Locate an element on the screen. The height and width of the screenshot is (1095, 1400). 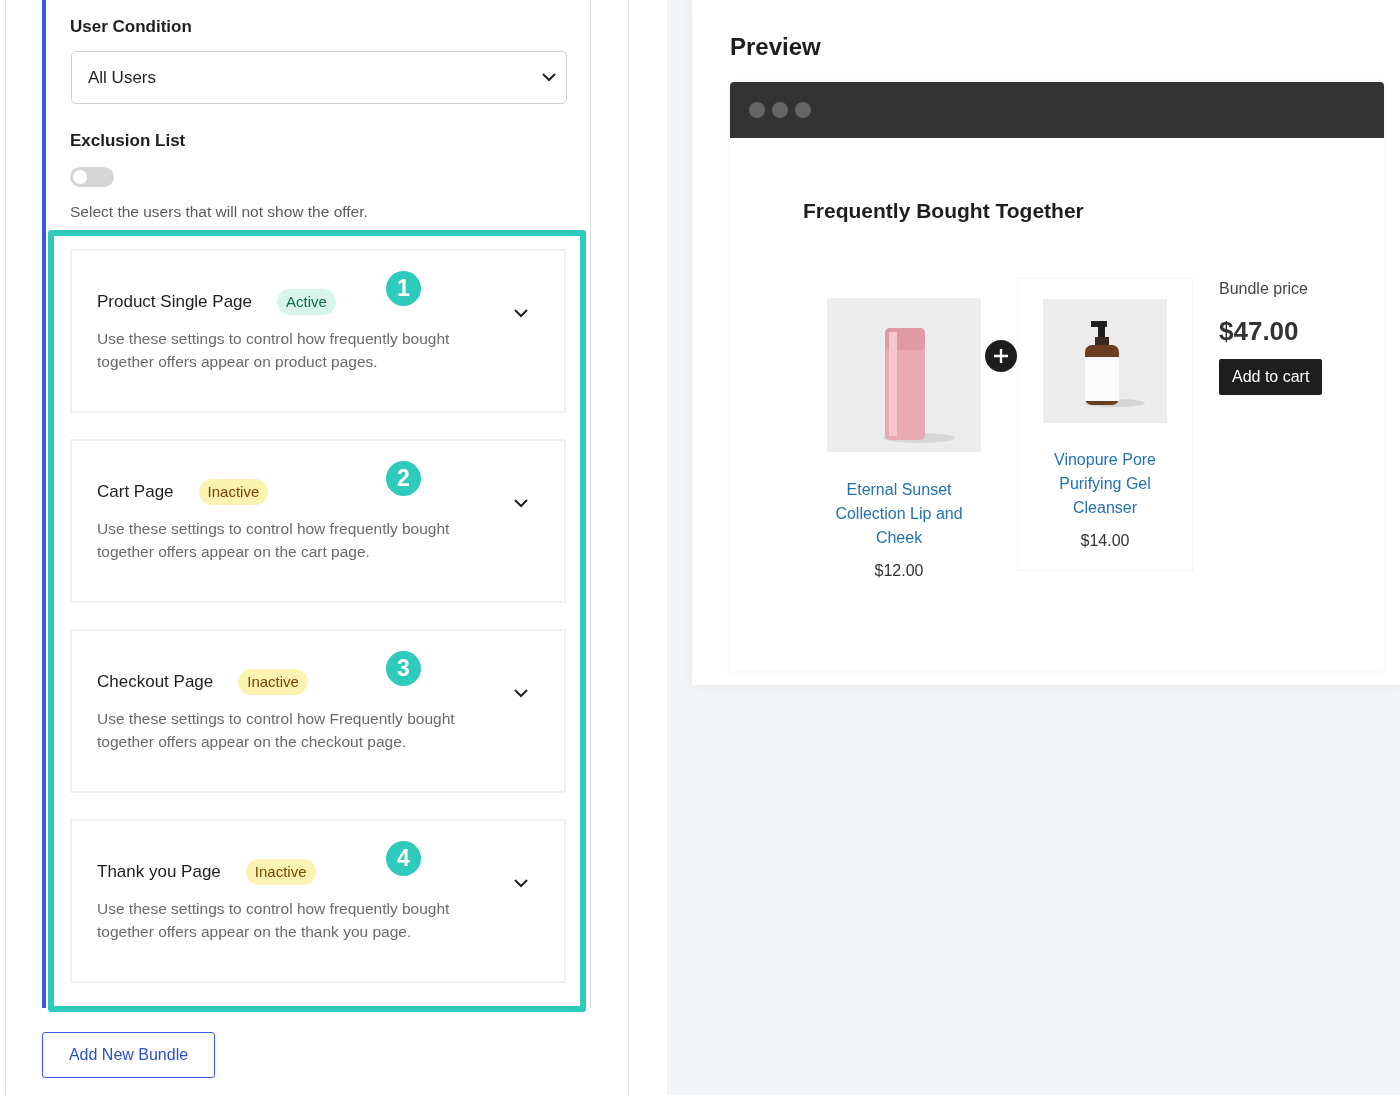
product-price: $12.00 is located at coordinates (899, 571).